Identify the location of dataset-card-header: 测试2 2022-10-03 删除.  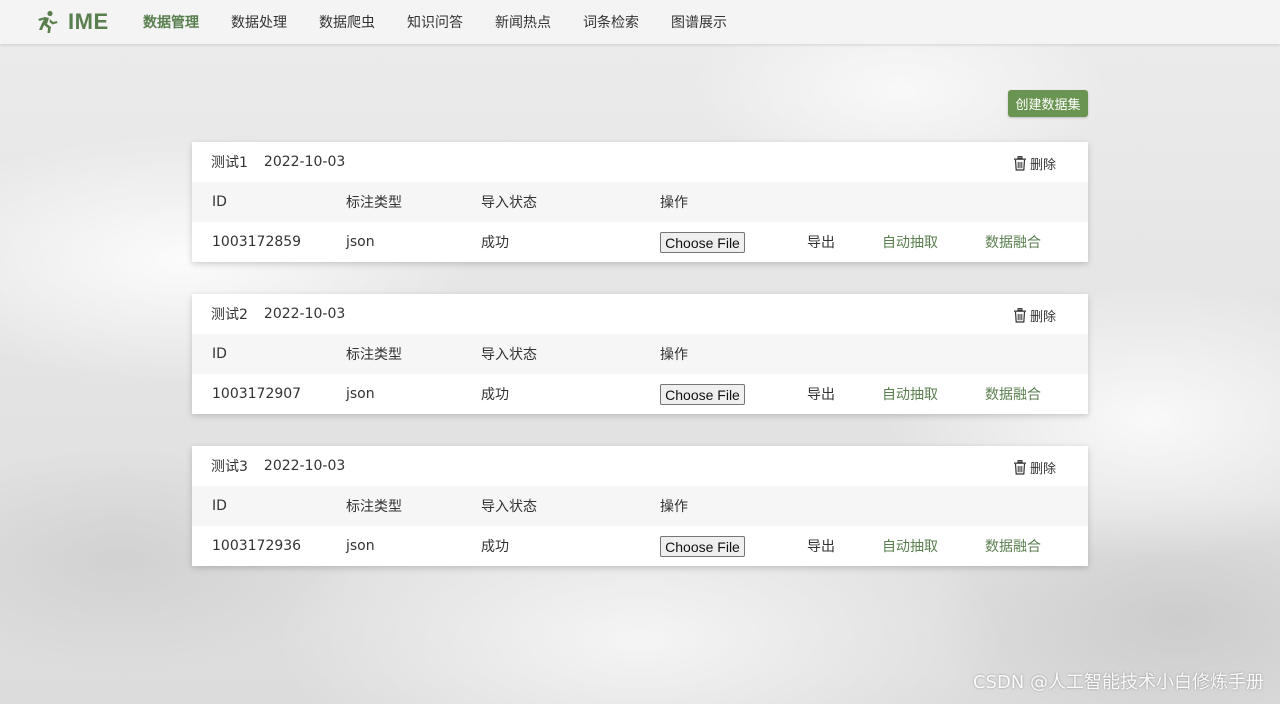
(640, 314).